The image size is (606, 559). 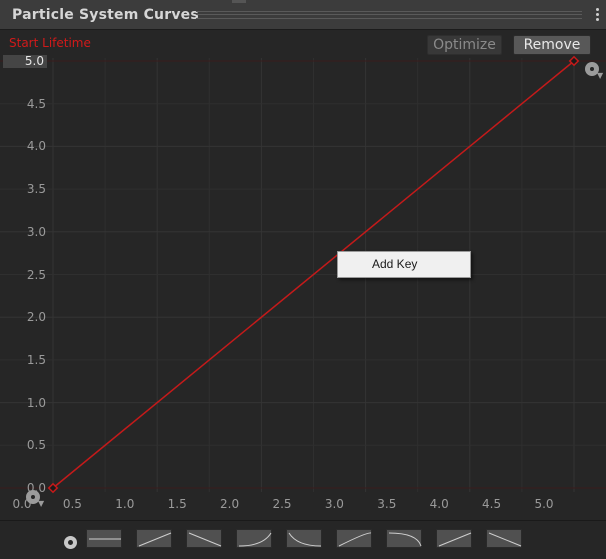 What do you see at coordinates (282, 504) in the screenshot?
I see `x-tick-label: 2.5` at bounding box center [282, 504].